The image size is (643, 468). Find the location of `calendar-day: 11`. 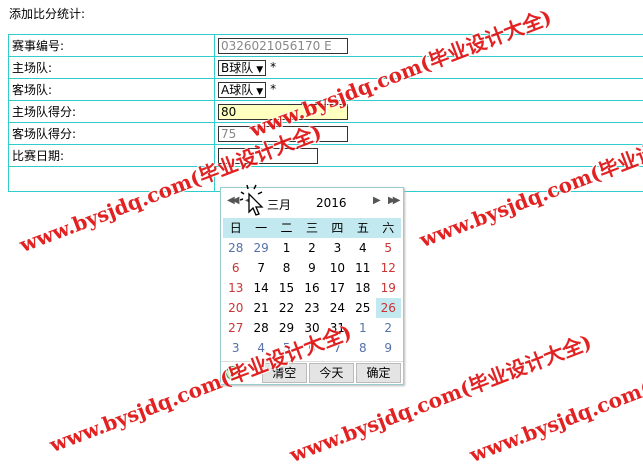

calendar-day: 11 is located at coordinates (362, 268).